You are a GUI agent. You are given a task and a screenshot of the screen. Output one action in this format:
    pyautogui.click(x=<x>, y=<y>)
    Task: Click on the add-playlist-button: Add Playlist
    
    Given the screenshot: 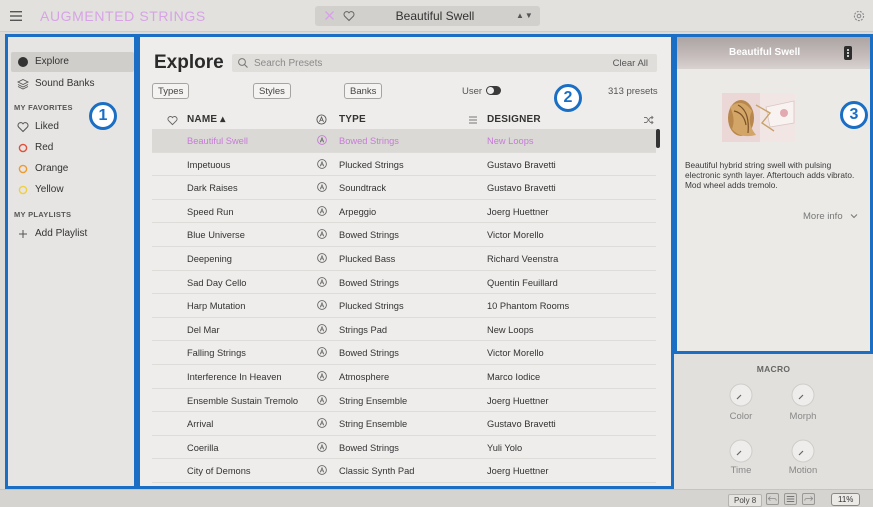 What is the action you would take?
    pyautogui.click(x=72, y=234)
    